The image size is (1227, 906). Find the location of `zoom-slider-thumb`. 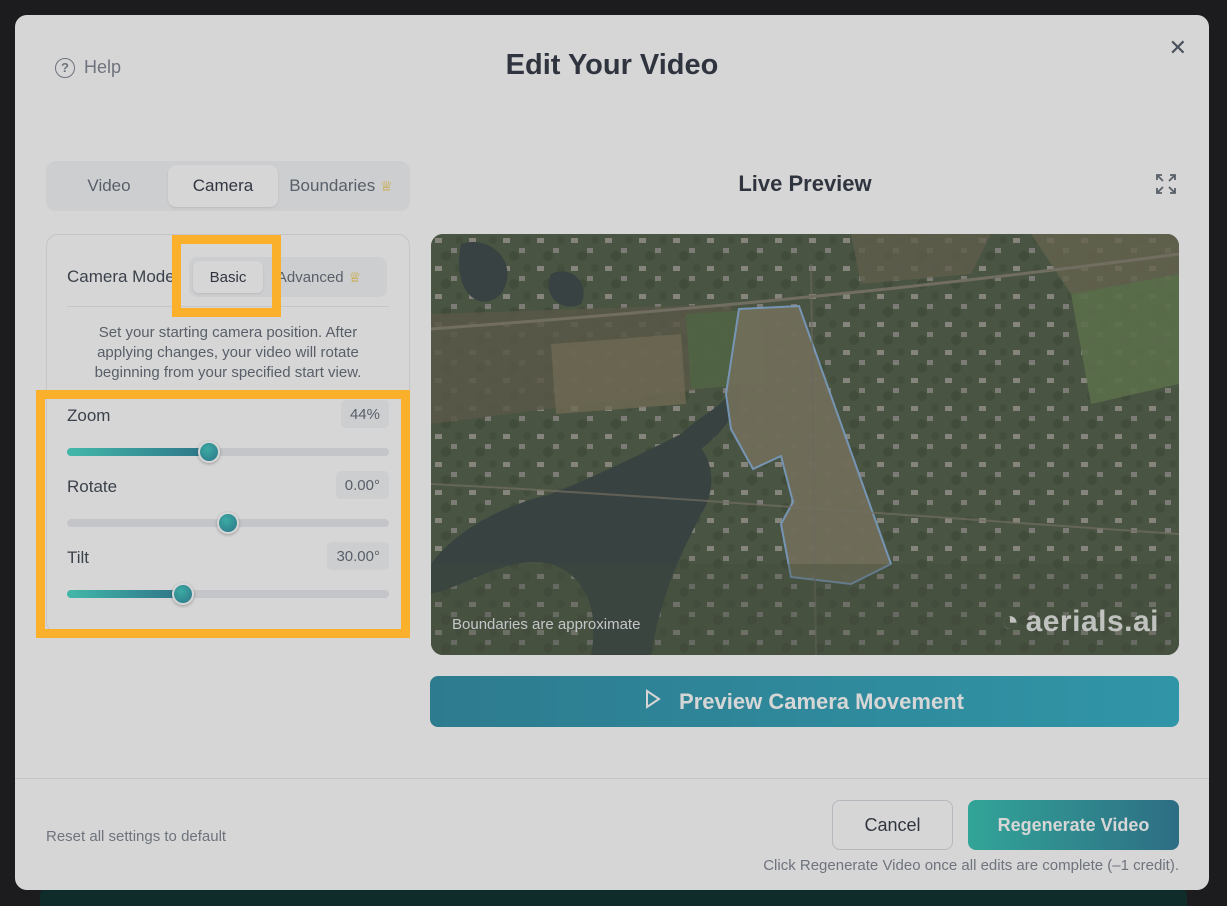

zoom-slider-thumb is located at coordinates (208, 452).